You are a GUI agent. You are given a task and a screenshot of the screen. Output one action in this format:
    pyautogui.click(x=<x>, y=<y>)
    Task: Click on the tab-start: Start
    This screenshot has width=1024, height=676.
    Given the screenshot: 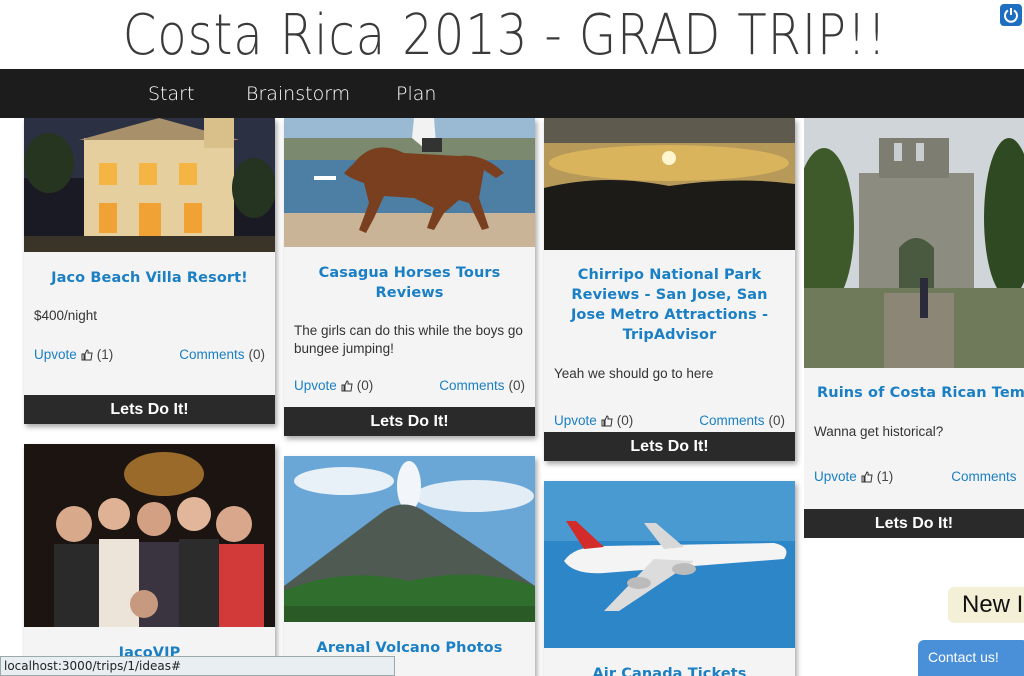 What is the action you would take?
    pyautogui.click(x=171, y=94)
    